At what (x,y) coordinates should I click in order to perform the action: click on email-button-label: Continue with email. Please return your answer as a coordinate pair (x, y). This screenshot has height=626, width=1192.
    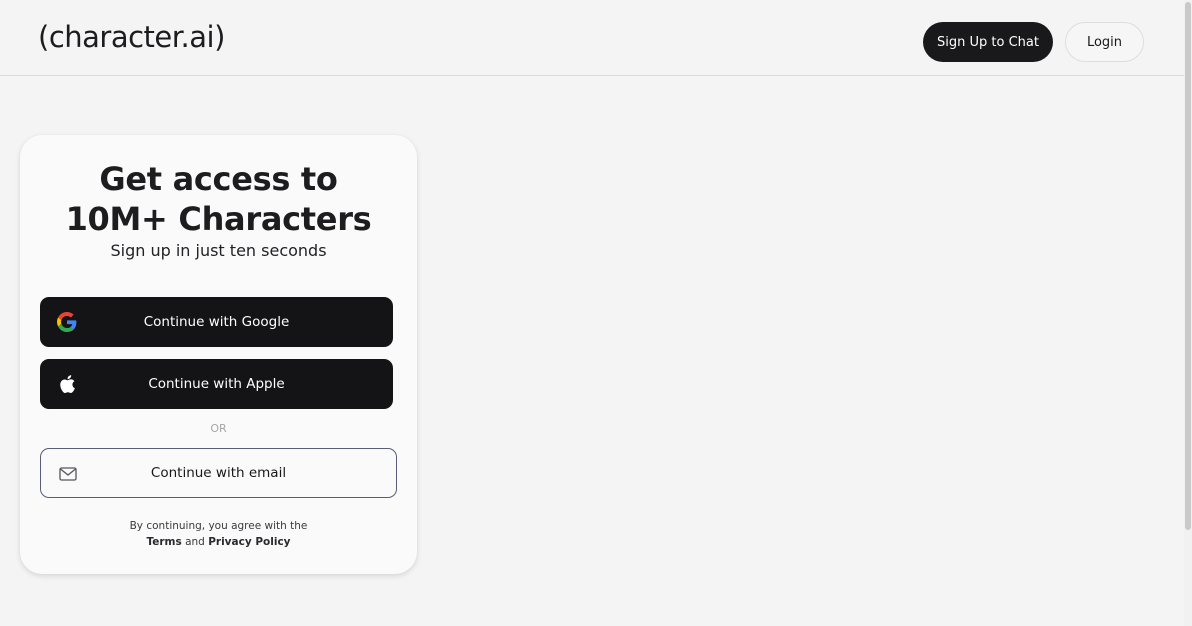
    Looking at the image, I should click on (218, 473).